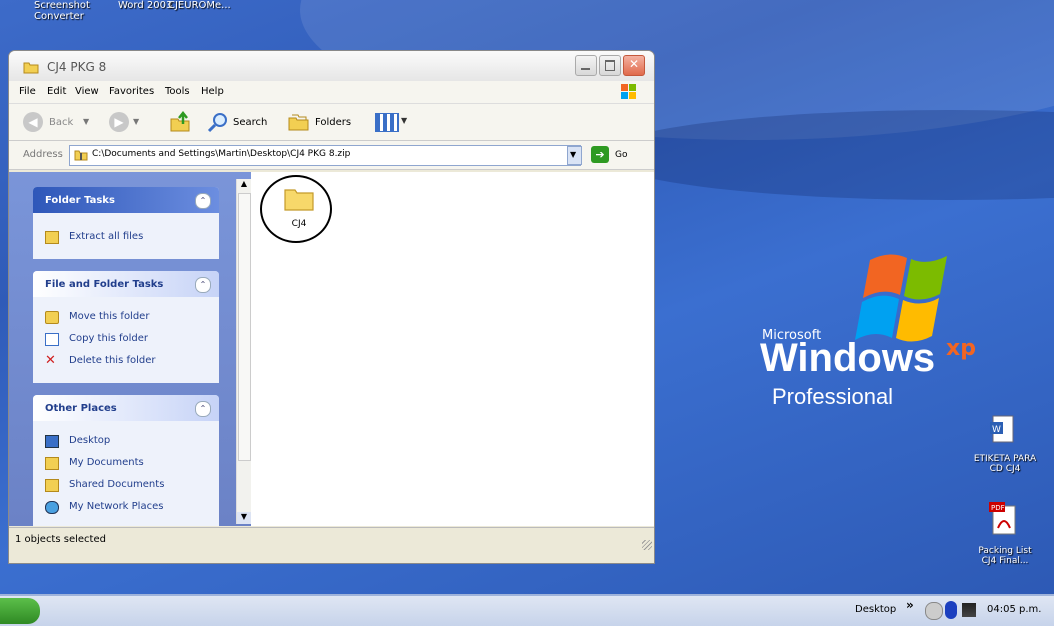  Describe the element at coordinates (56, 91) in the screenshot. I see `menu-edit: Edit` at that location.